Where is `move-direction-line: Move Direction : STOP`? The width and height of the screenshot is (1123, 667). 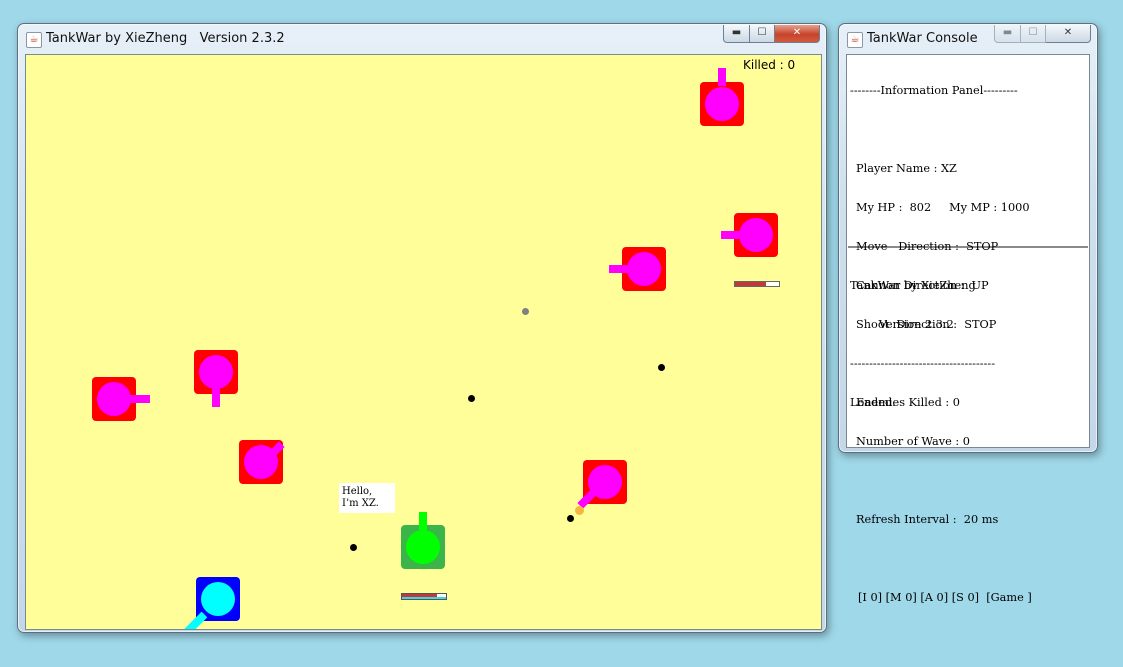 move-direction-line: Move Direction : STOP is located at coordinates (927, 246).